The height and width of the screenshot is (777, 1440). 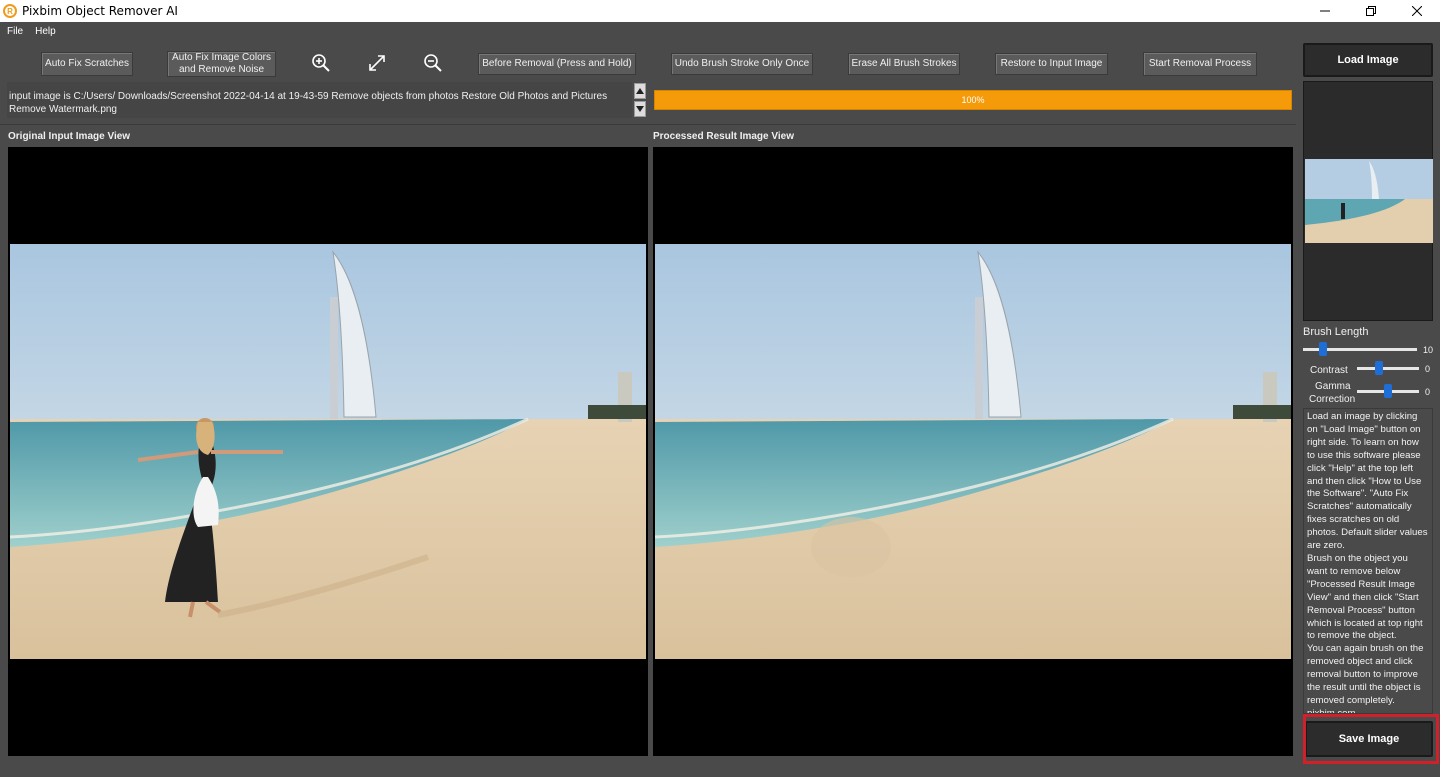 I want to click on brush-length-label: Brush Length, so click(x=1336, y=332).